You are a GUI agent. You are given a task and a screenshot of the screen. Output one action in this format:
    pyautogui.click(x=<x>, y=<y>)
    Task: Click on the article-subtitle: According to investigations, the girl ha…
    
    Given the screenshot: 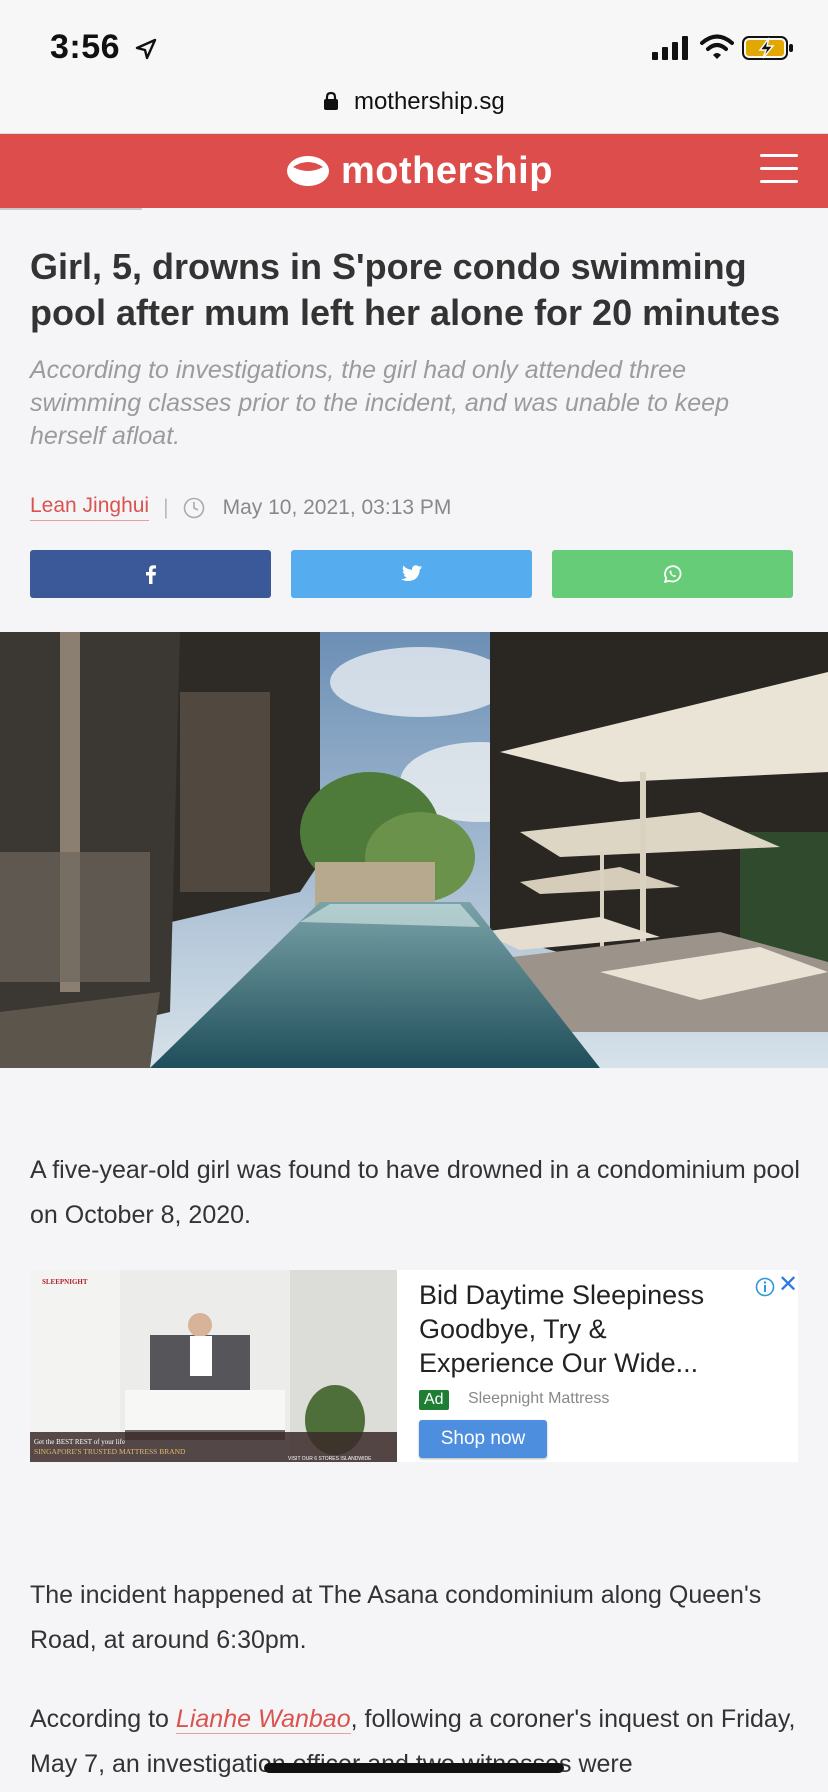 What is the action you would take?
    pyautogui.click(x=379, y=403)
    